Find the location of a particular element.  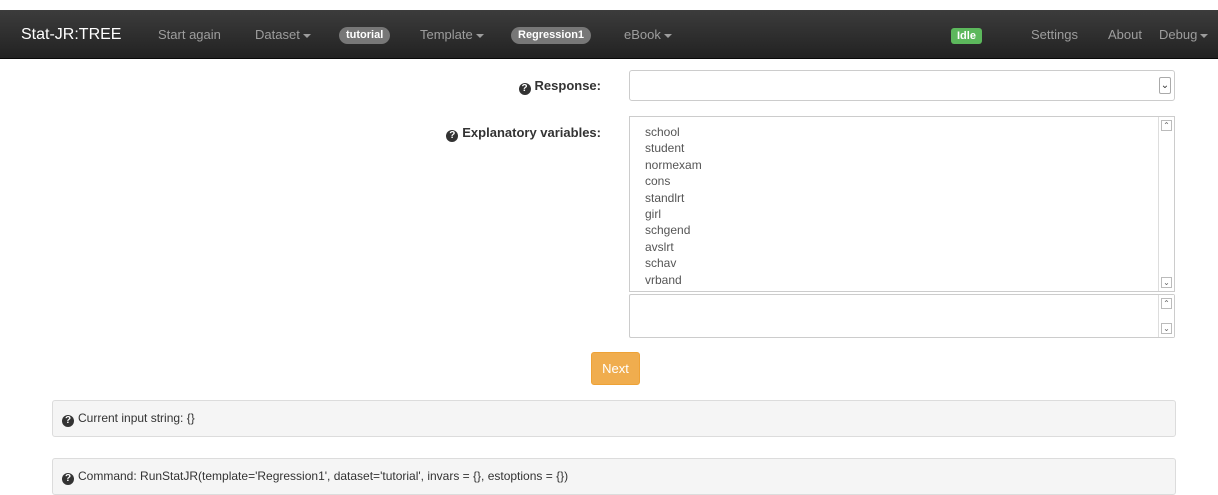

about-link: About is located at coordinates (1125, 34).